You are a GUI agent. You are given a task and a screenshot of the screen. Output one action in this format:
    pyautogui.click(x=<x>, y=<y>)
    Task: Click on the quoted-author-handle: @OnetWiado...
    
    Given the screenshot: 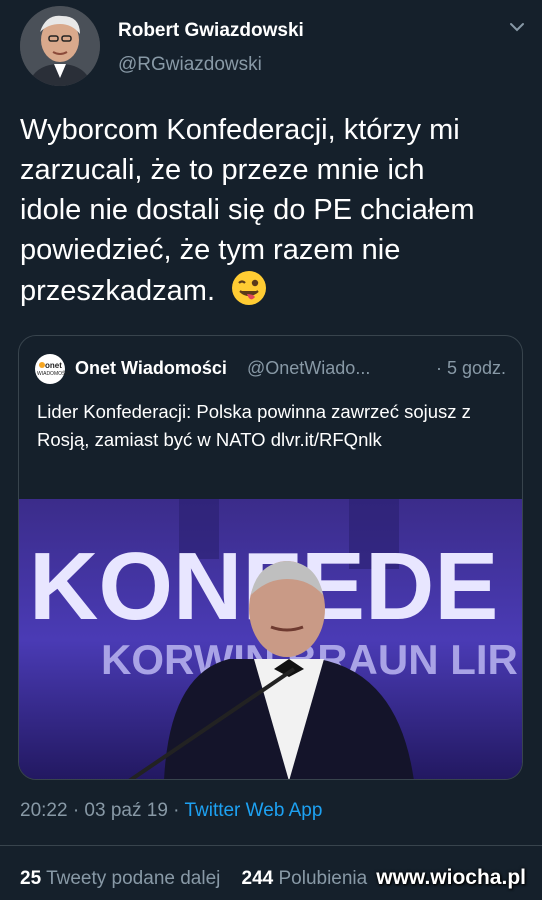 What is the action you would take?
    pyautogui.click(x=308, y=368)
    